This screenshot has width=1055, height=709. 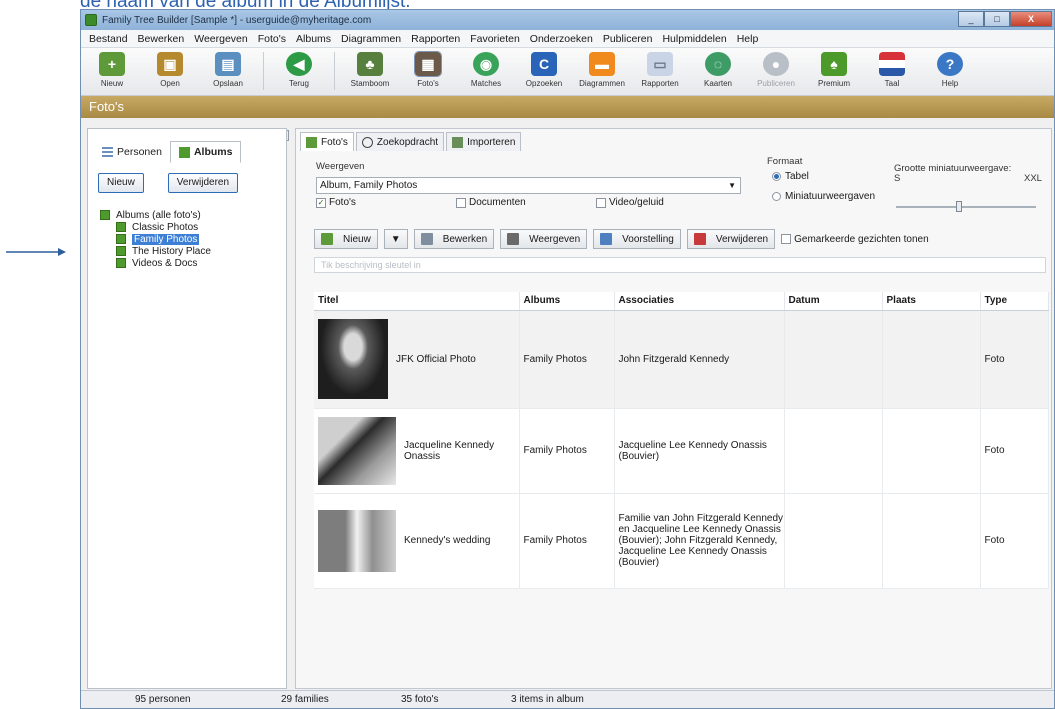 What do you see at coordinates (823, 196) in the screenshot?
I see `format-thumbs-radio: Miniatuurweergaven` at bounding box center [823, 196].